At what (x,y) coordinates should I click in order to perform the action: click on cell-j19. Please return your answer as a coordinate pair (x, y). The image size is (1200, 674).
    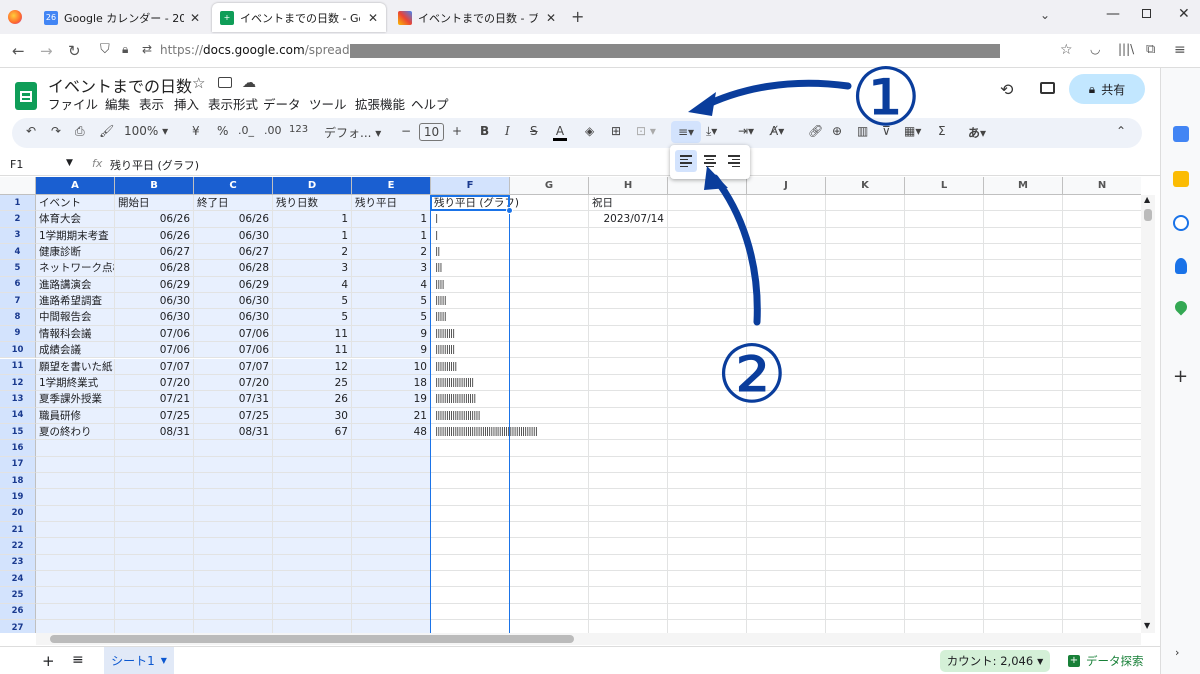
    Looking at the image, I should click on (786, 497).